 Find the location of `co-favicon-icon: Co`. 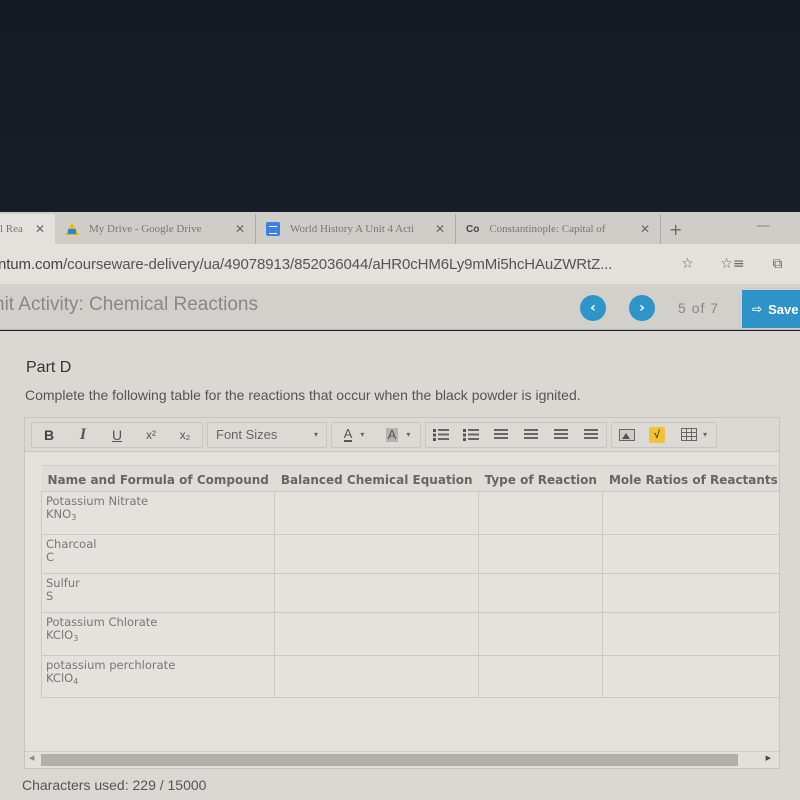

co-favicon-icon: Co is located at coordinates (473, 229).